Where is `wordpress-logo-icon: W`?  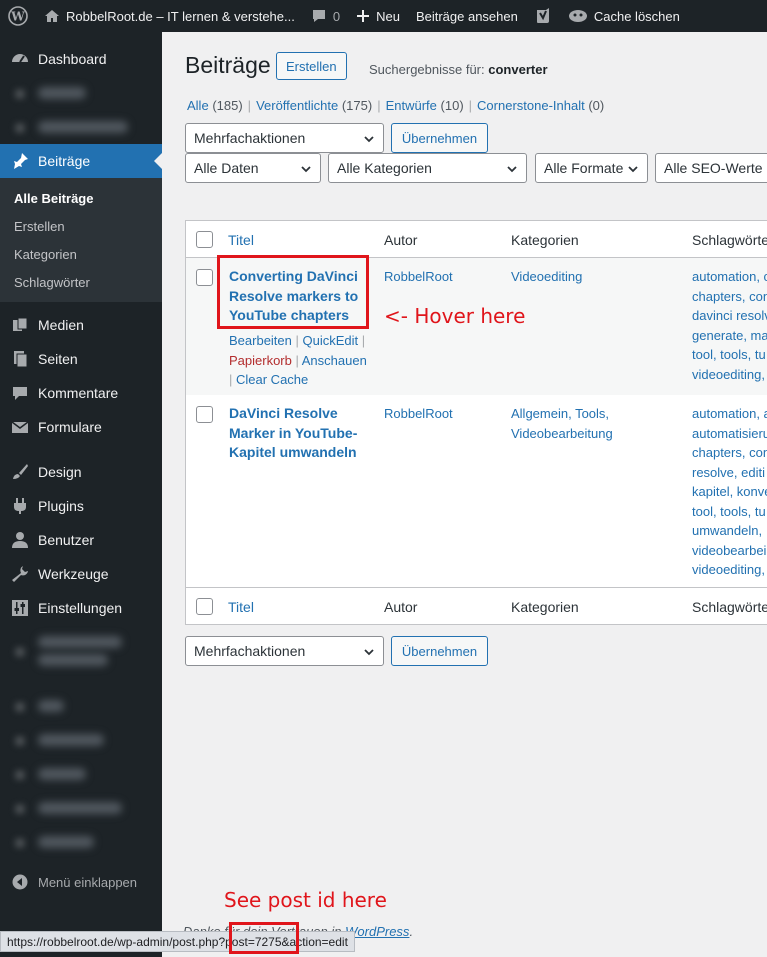 wordpress-logo-icon: W is located at coordinates (18, 16).